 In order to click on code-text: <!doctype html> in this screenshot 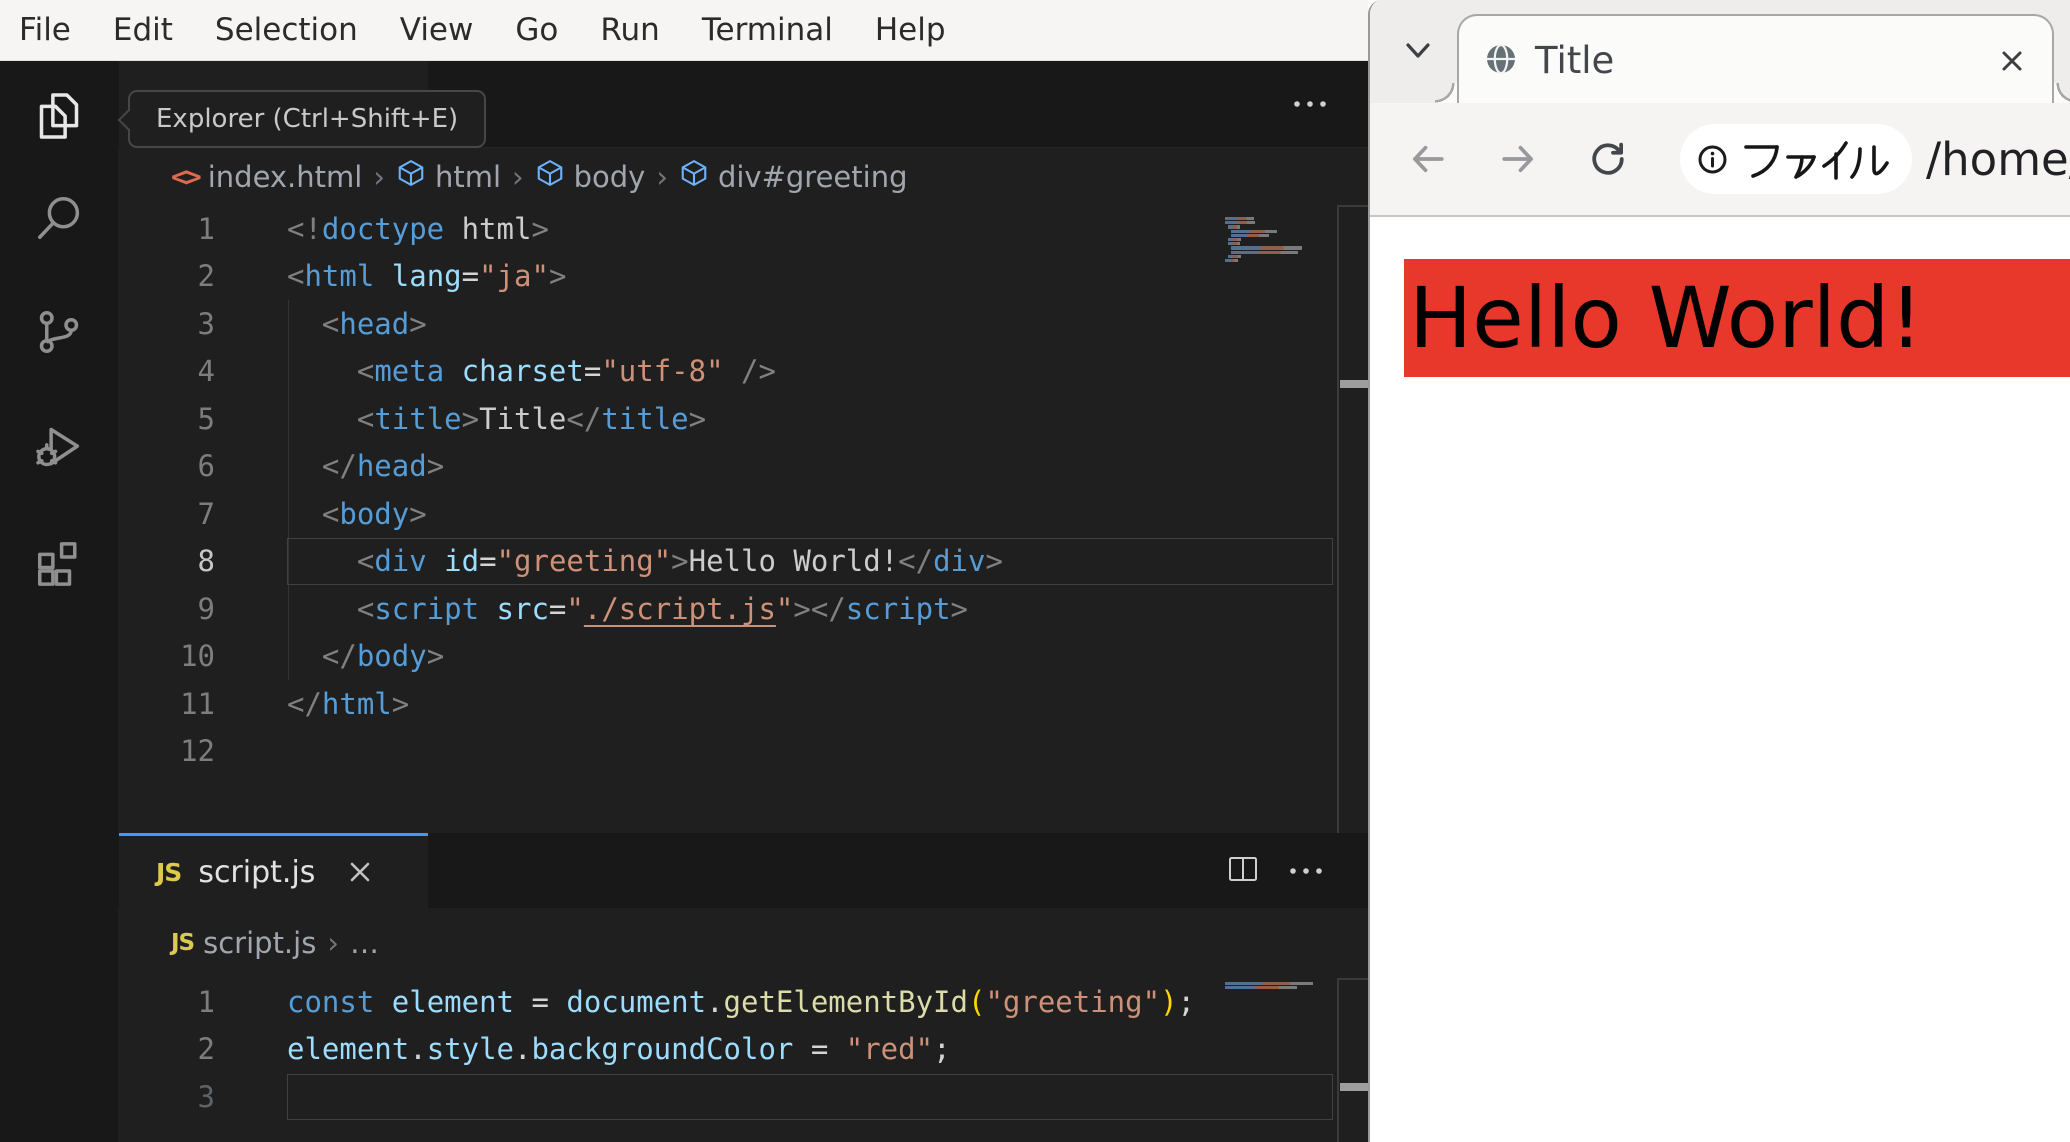, I will do `click(418, 228)`.